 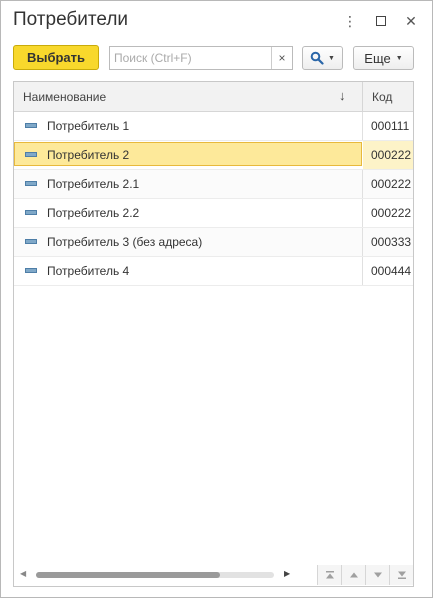 What do you see at coordinates (213, 184) in the screenshot?
I see `table-row: Потребитель 2.1 000222` at bounding box center [213, 184].